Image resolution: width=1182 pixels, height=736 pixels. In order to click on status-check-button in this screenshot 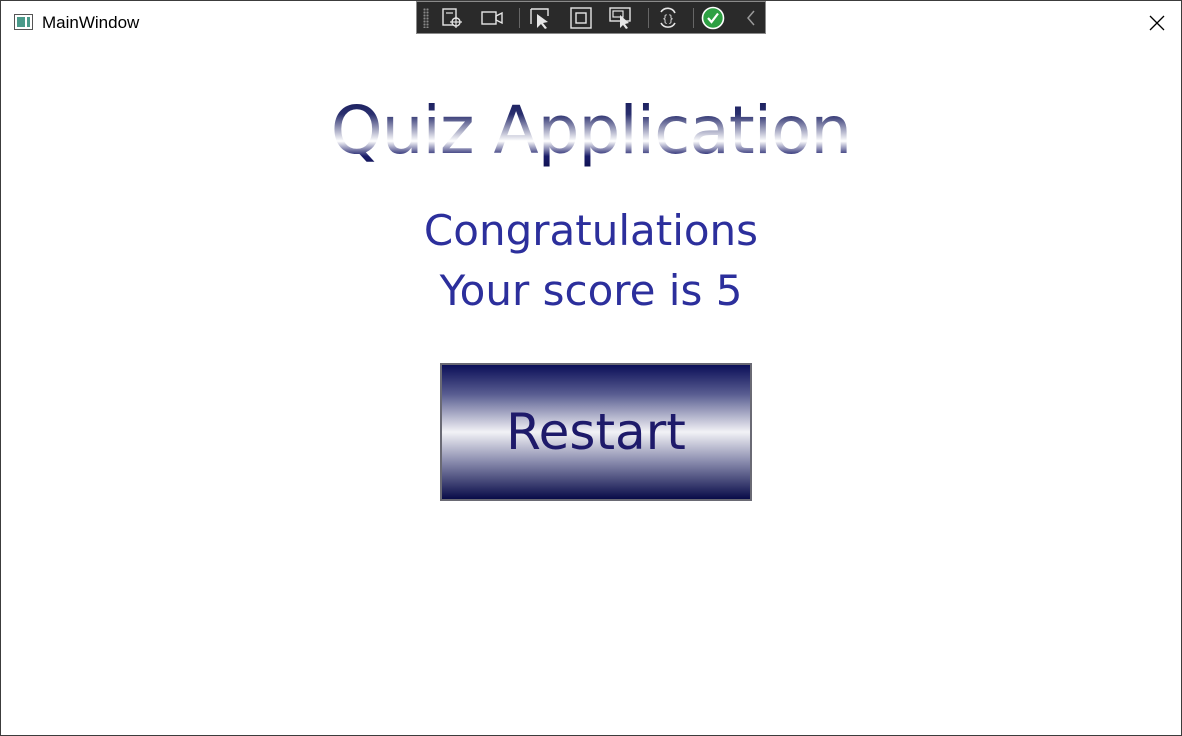, I will do `click(713, 18)`.